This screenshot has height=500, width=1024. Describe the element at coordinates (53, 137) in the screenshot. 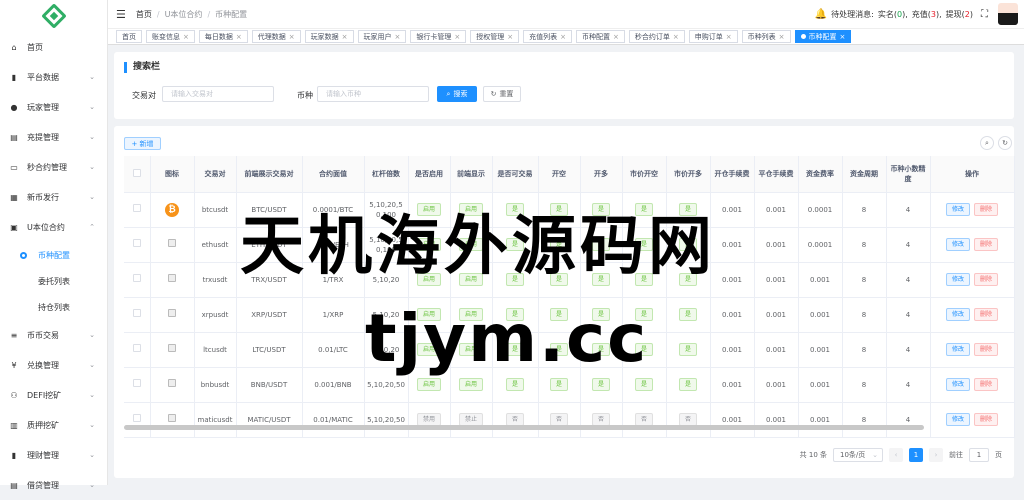

I see `sidebar-item: ▤ 充提管理 ⌄` at that location.